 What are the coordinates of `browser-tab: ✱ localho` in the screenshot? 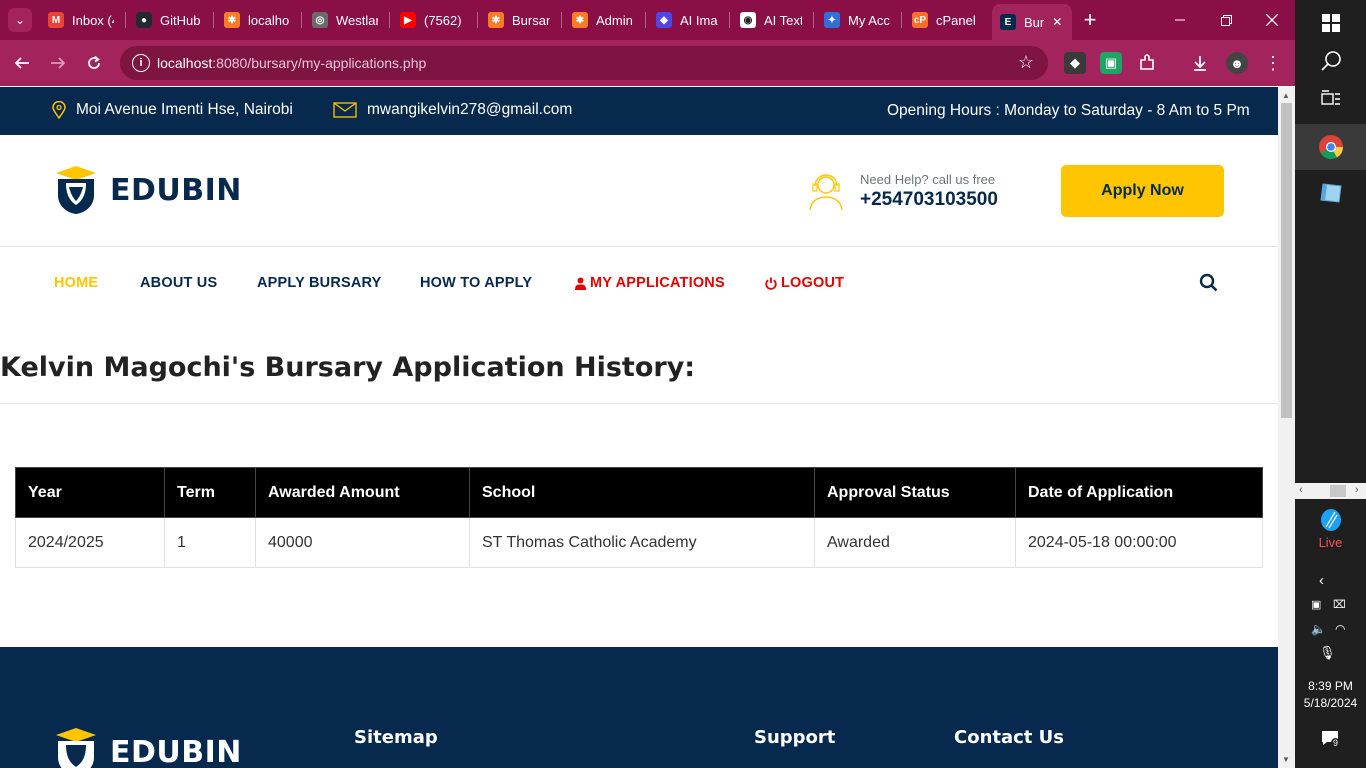 It's located at (257, 20).